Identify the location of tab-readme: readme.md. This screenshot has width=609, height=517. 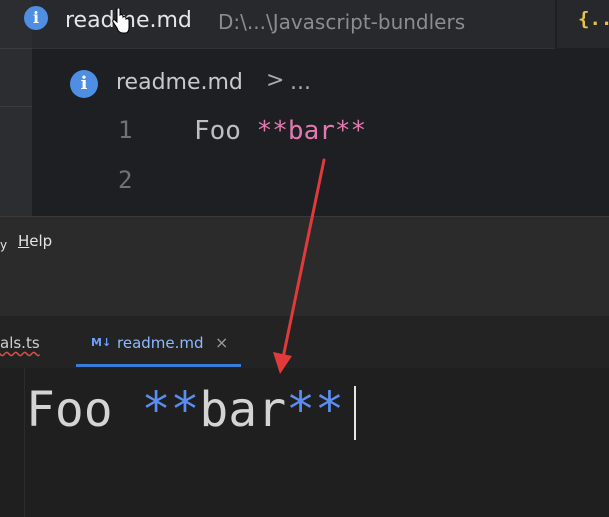
(160, 343).